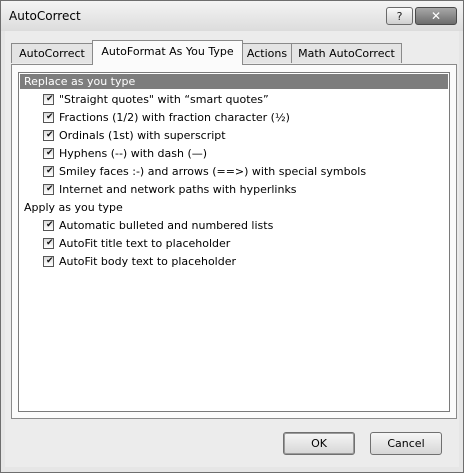 This screenshot has height=473, width=464. Describe the element at coordinates (166, 225) in the screenshot. I see `item-label: Automatic bulleted and numbered lists` at that location.